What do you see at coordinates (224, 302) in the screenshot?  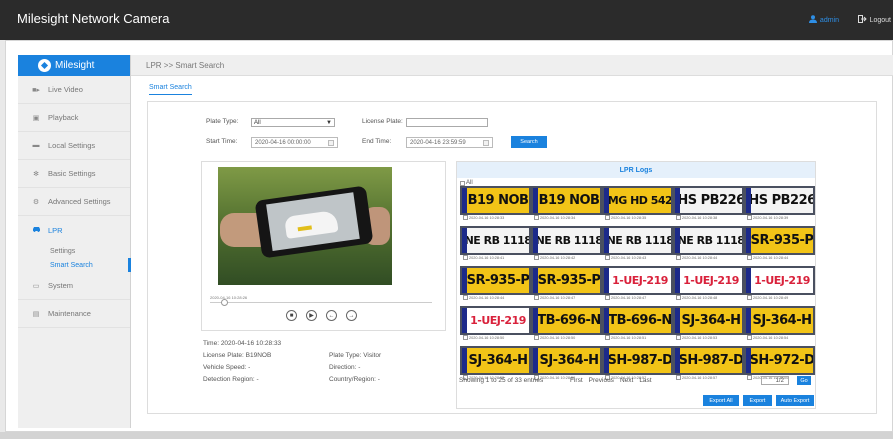 I see `timeline-handle` at bounding box center [224, 302].